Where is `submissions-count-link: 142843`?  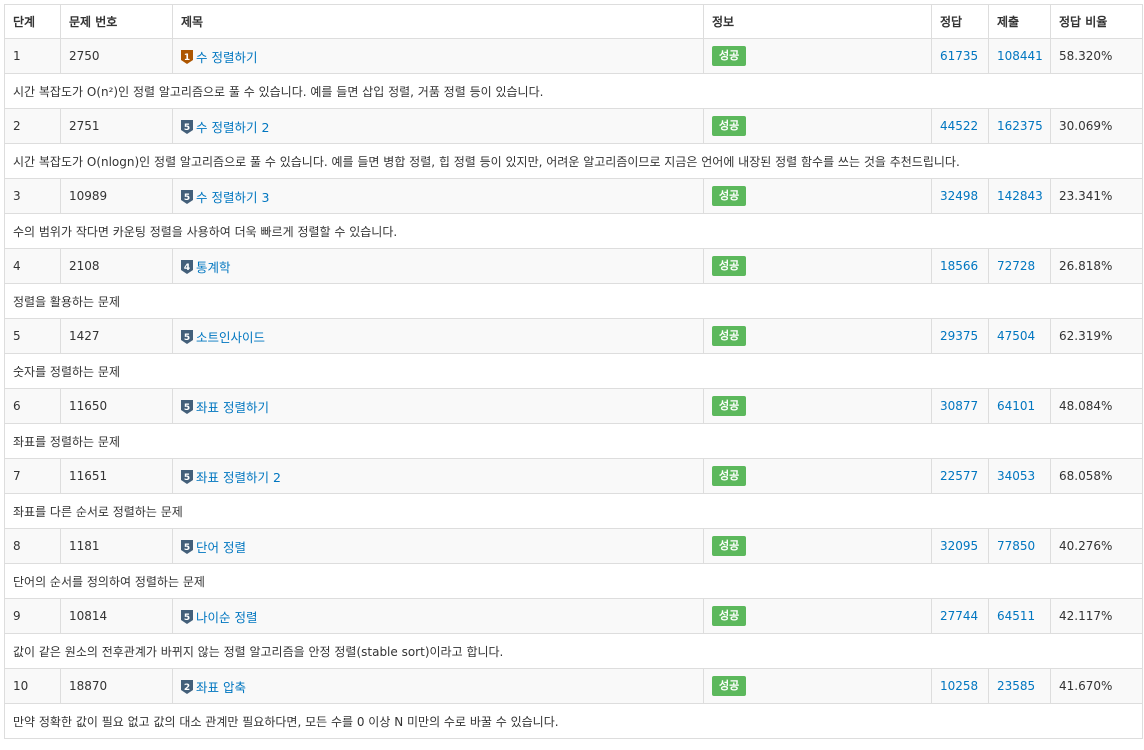
submissions-count-link: 142843 is located at coordinates (1020, 196).